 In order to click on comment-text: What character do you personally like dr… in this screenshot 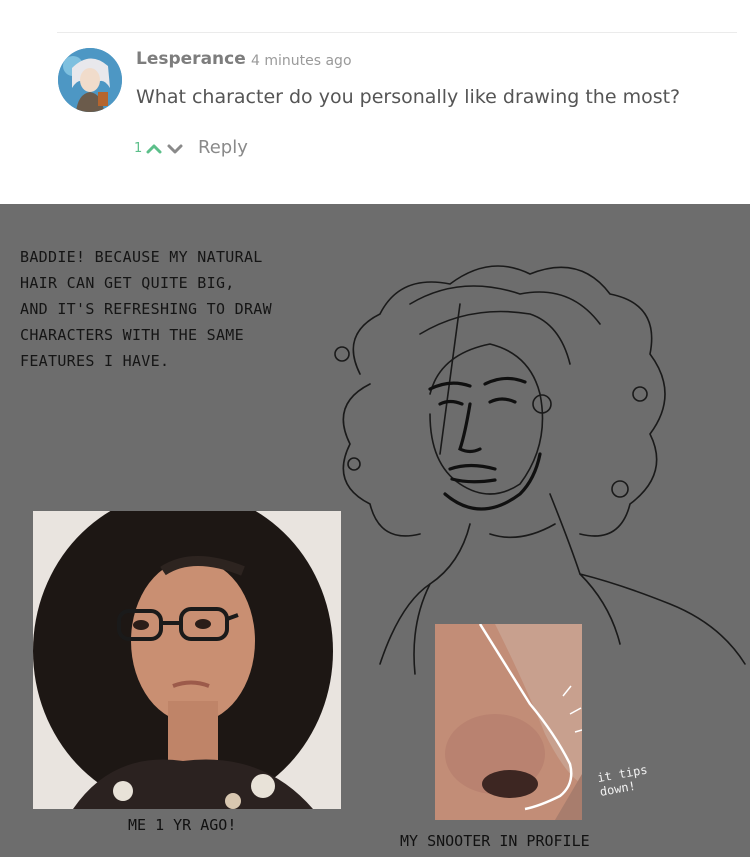, I will do `click(408, 97)`.